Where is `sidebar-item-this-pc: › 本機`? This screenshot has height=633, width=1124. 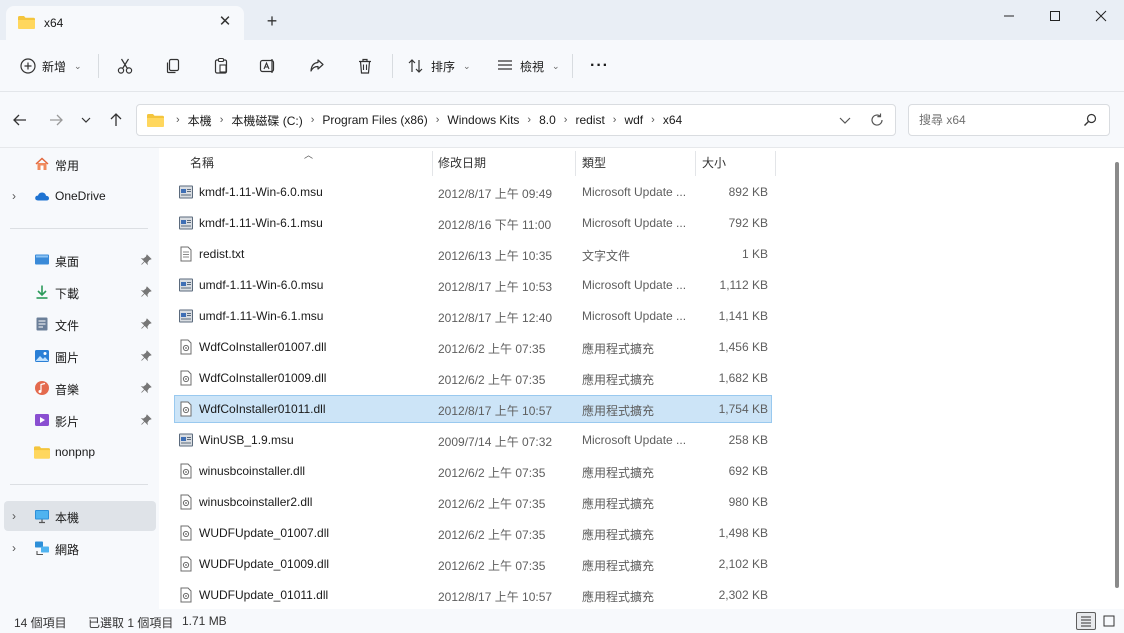
sidebar-item-this-pc: › 本機 is located at coordinates (80, 516).